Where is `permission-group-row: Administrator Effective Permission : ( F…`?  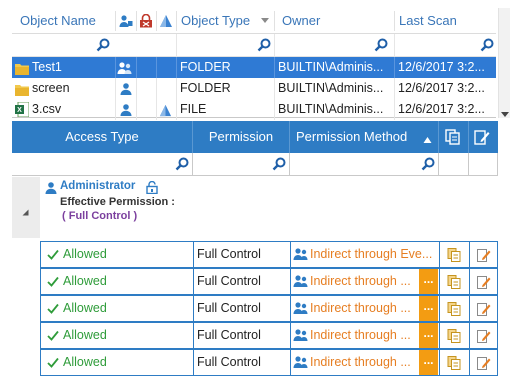 permission-group-row: Administrator Effective Permission : ( F… is located at coordinates (255, 207).